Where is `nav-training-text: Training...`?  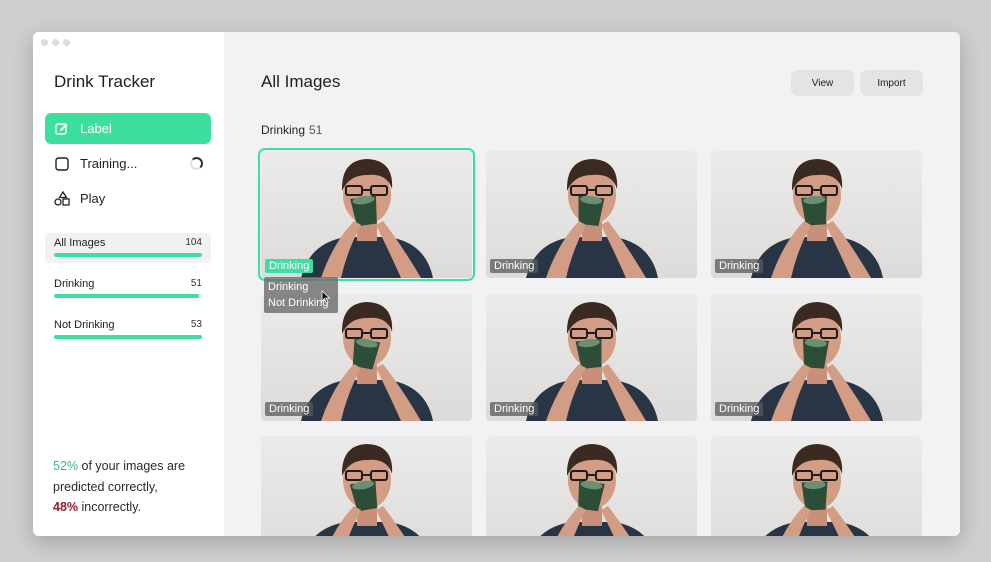 nav-training-text: Training... is located at coordinates (109, 163).